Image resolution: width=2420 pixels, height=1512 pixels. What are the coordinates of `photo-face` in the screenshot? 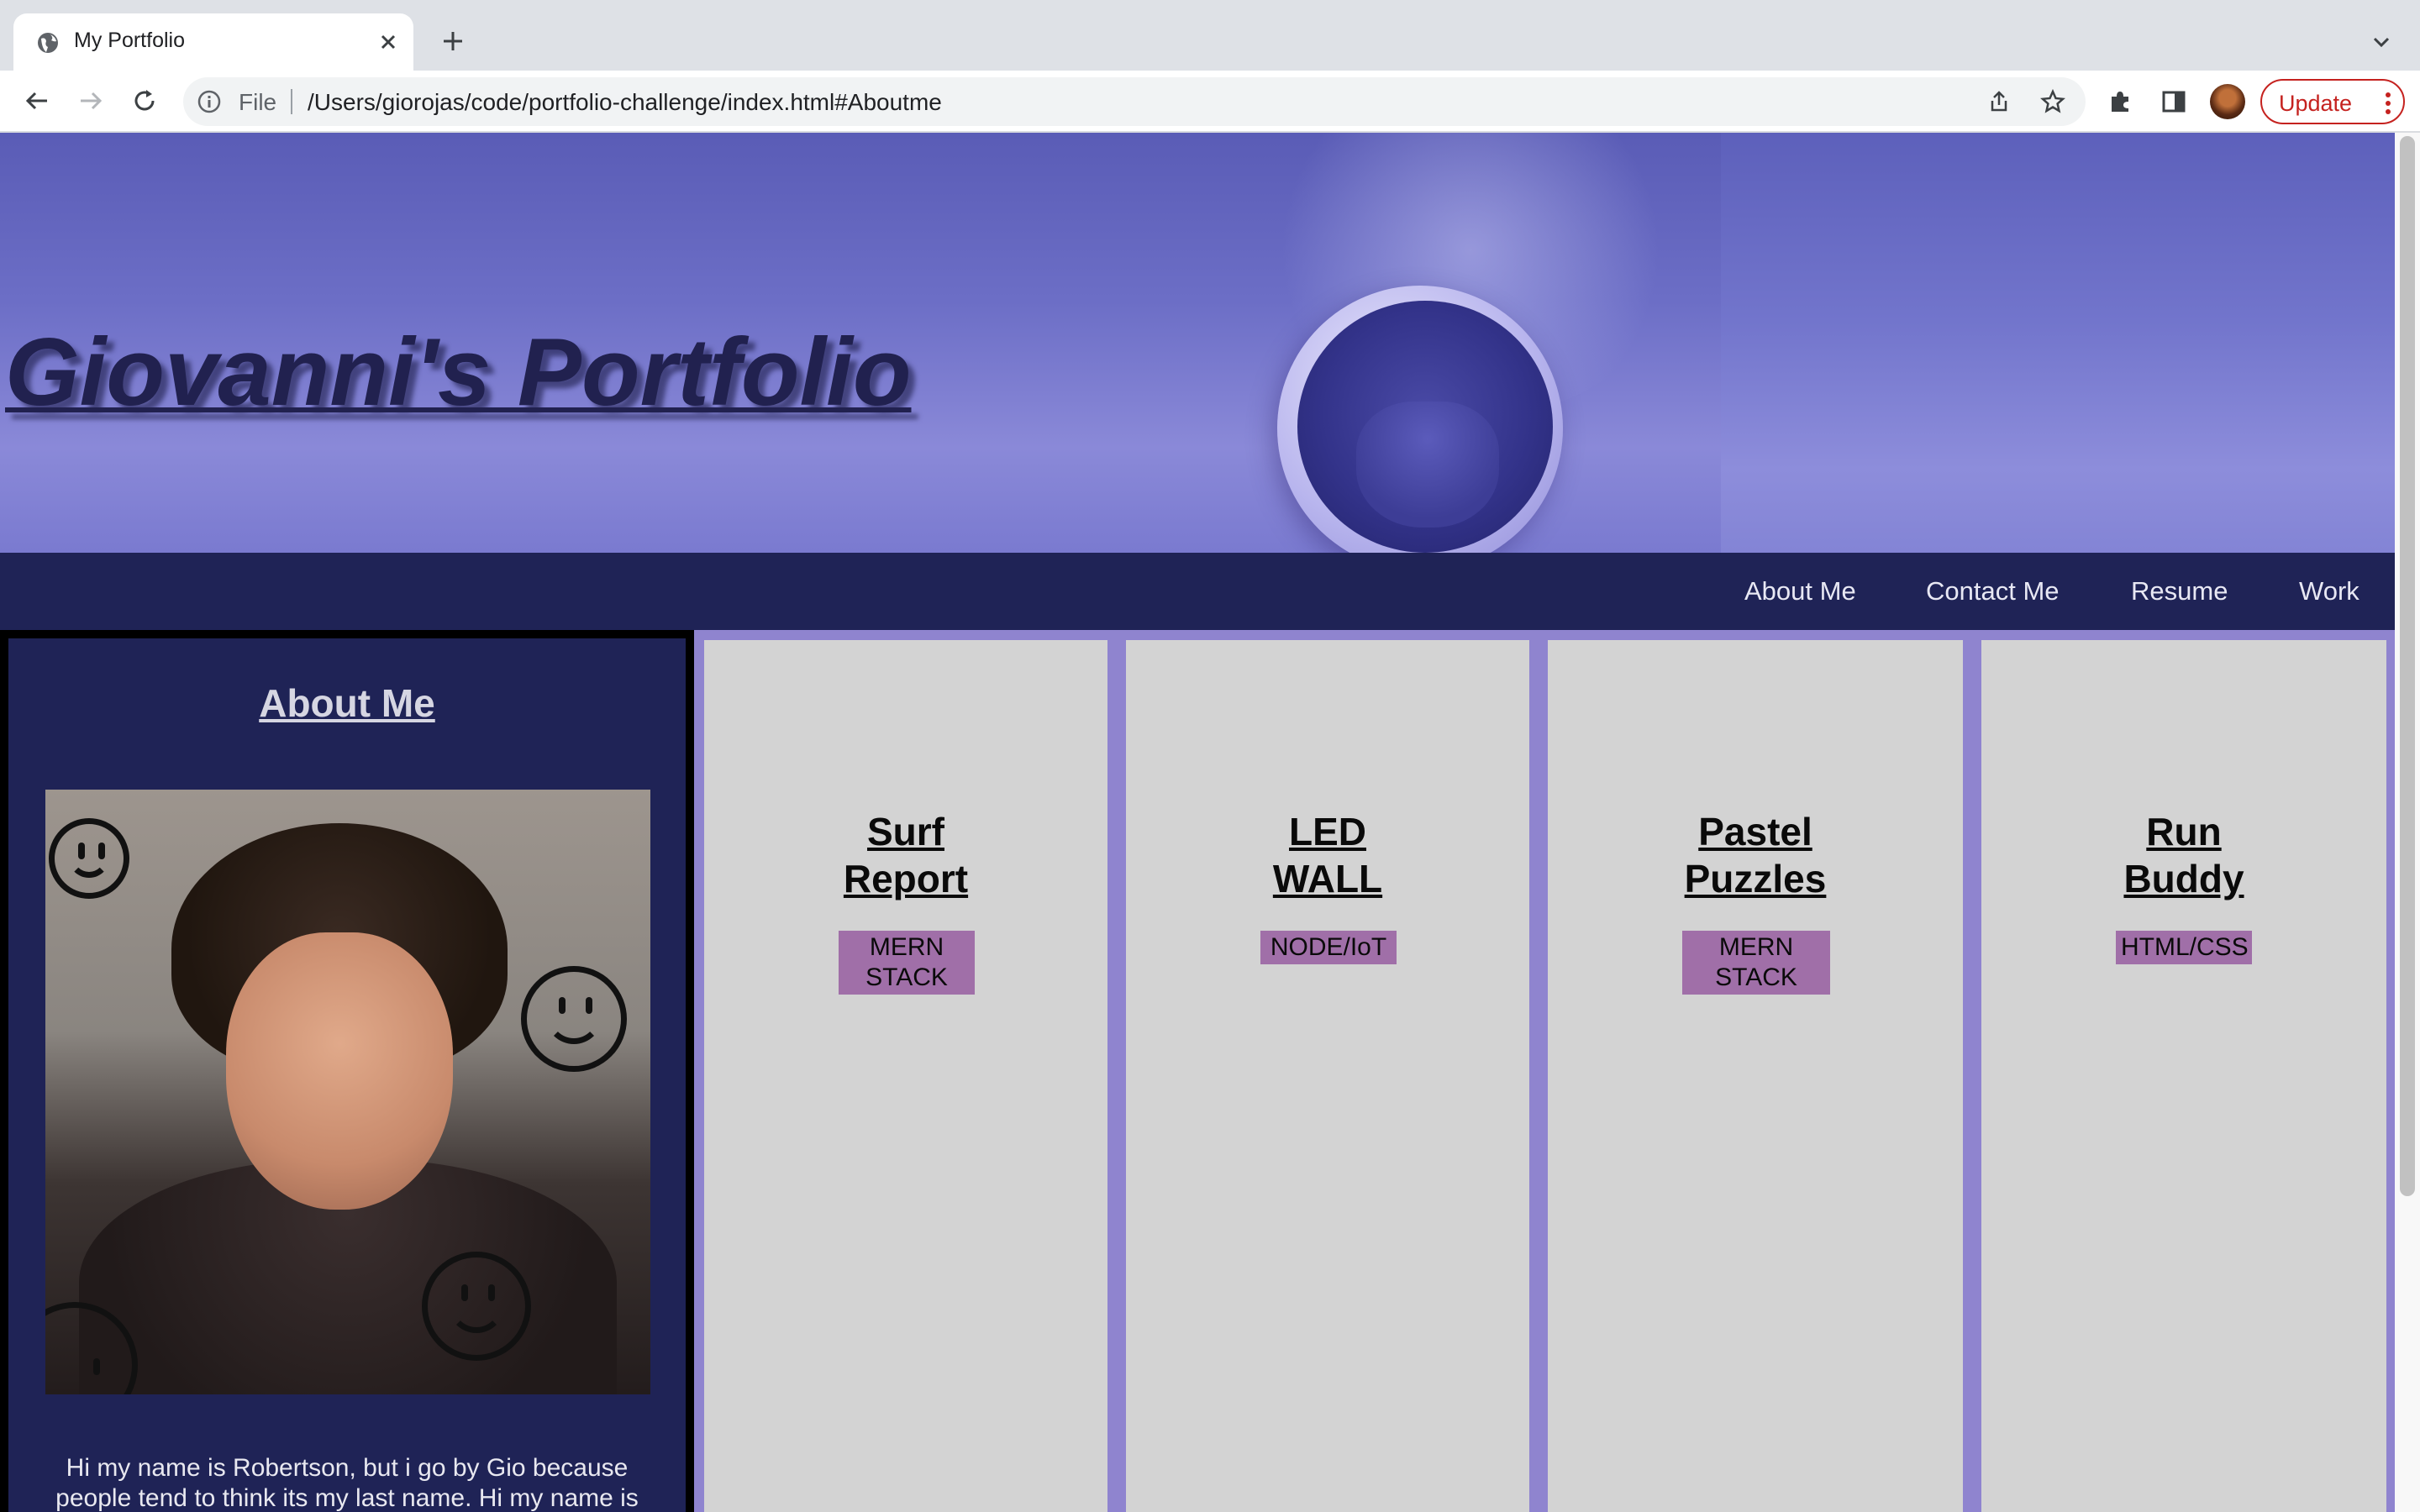 It's located at (339, 1071).